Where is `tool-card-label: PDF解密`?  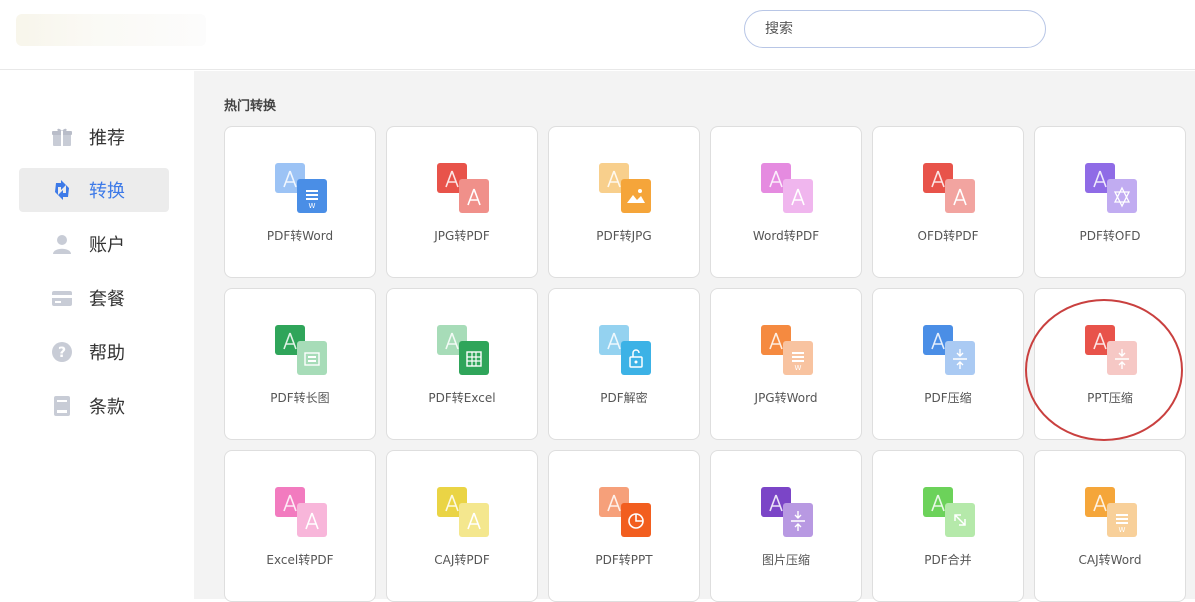 tool-card-label: PDF解密 is located at coordinates (624, 398).